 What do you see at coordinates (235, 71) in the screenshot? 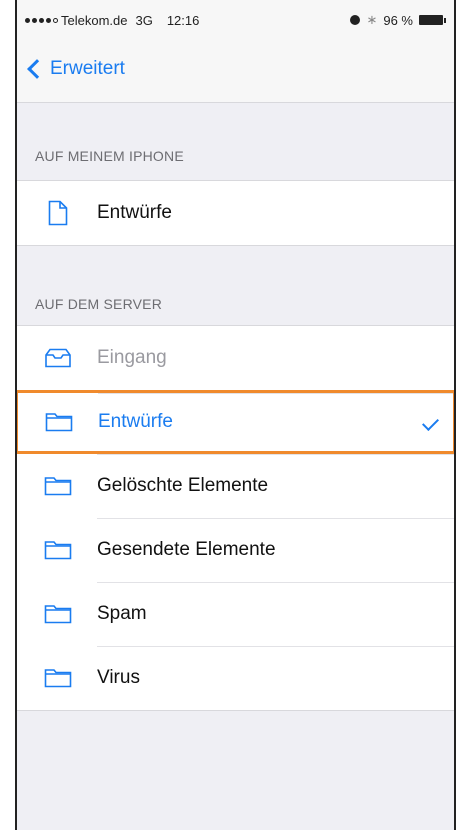
I see `navigation-bar: Erweitert` at bounding box center [235, 71].